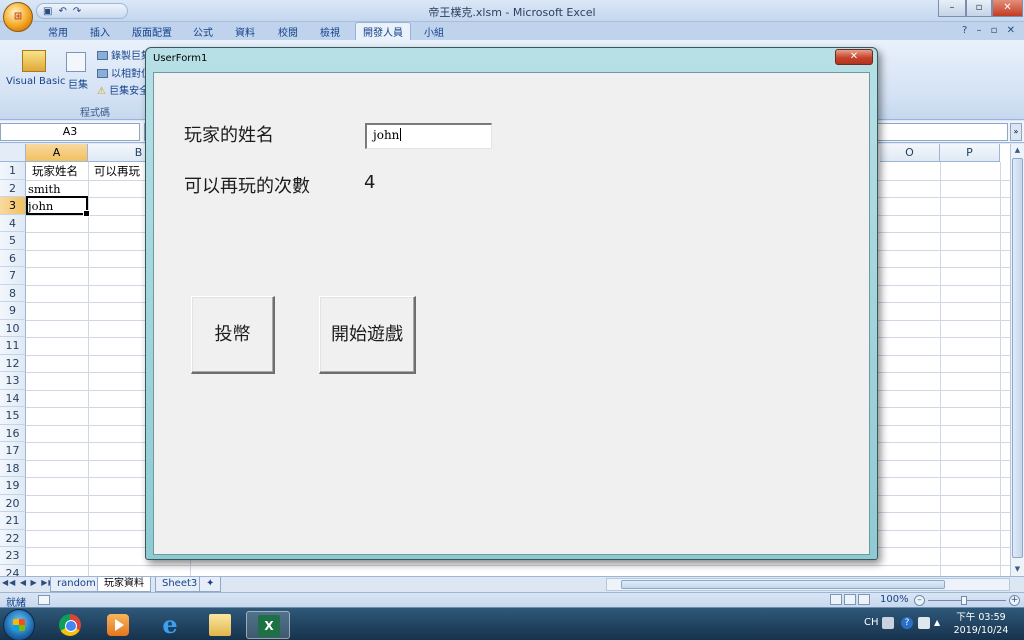  What do you see at coordinates (13, 416) in the screenshot?
I see `row-header-15: 15` at bounding box center [13, 416].